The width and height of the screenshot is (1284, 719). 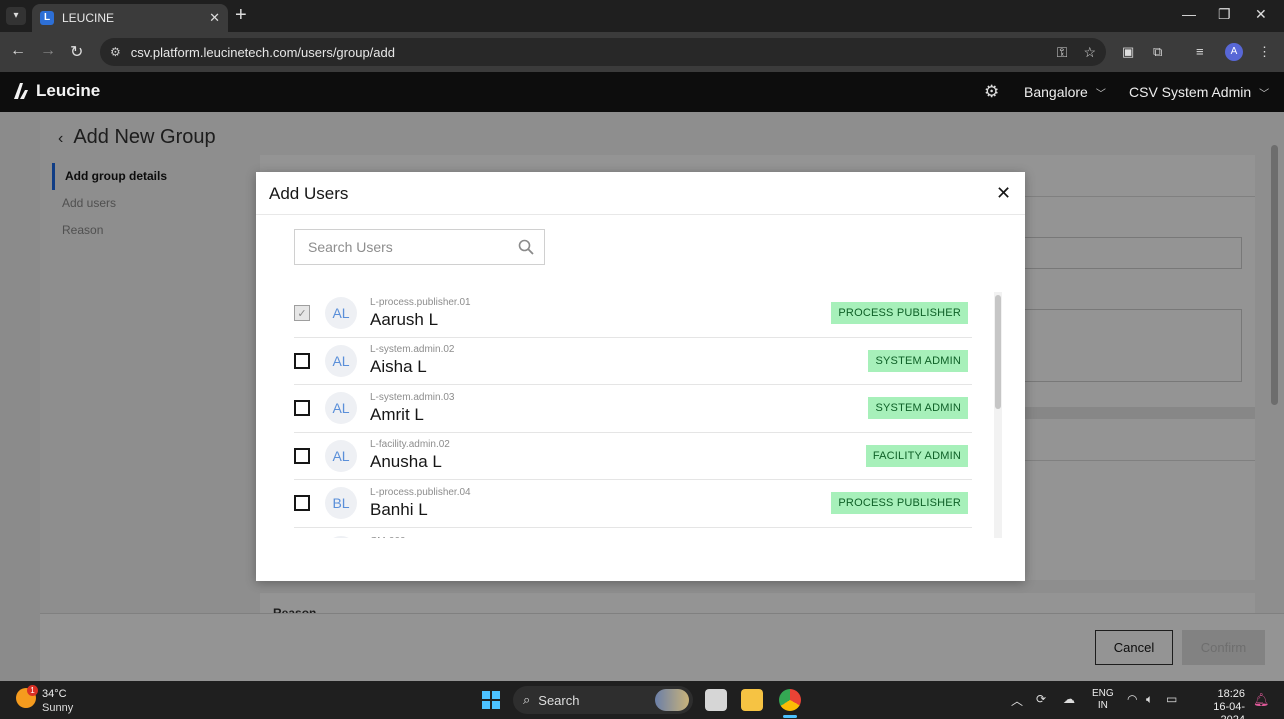 What do you see at coordinates (991, 92) in the screenshot?
I see `settings-gear-icon: ⚙` at bounding box center [991, 92].